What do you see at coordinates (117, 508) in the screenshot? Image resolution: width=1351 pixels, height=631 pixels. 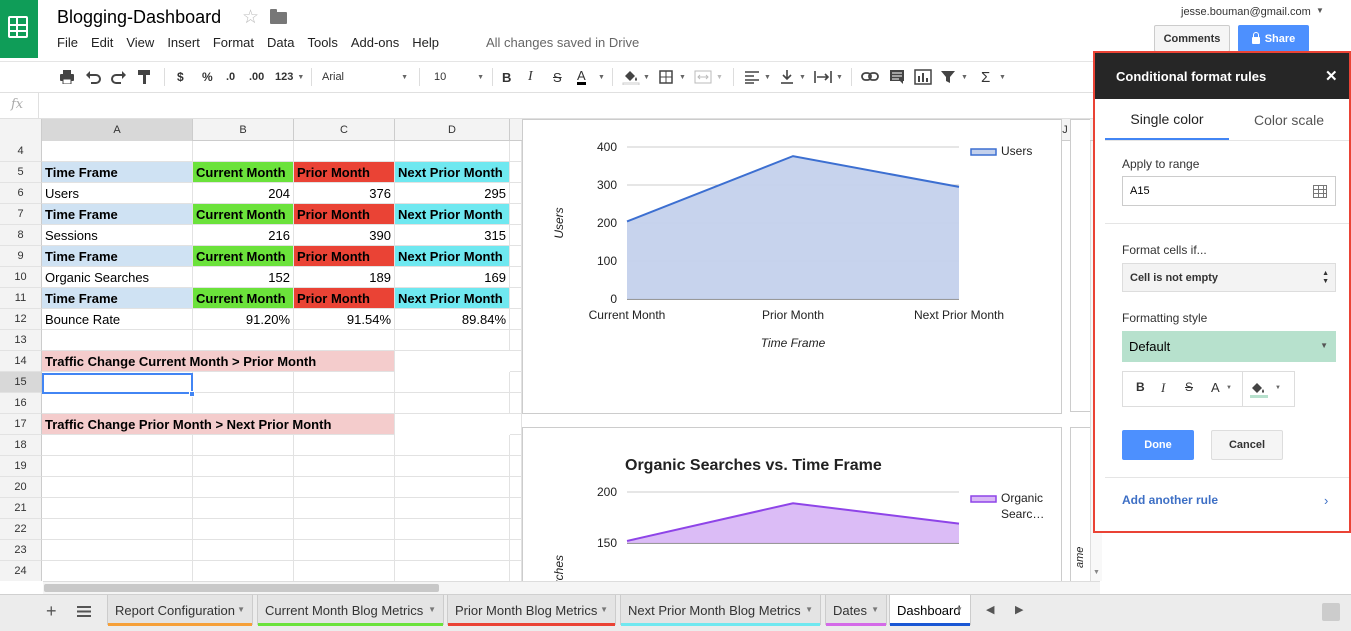 I see `cell-a21` at bounding box center [117, 508].